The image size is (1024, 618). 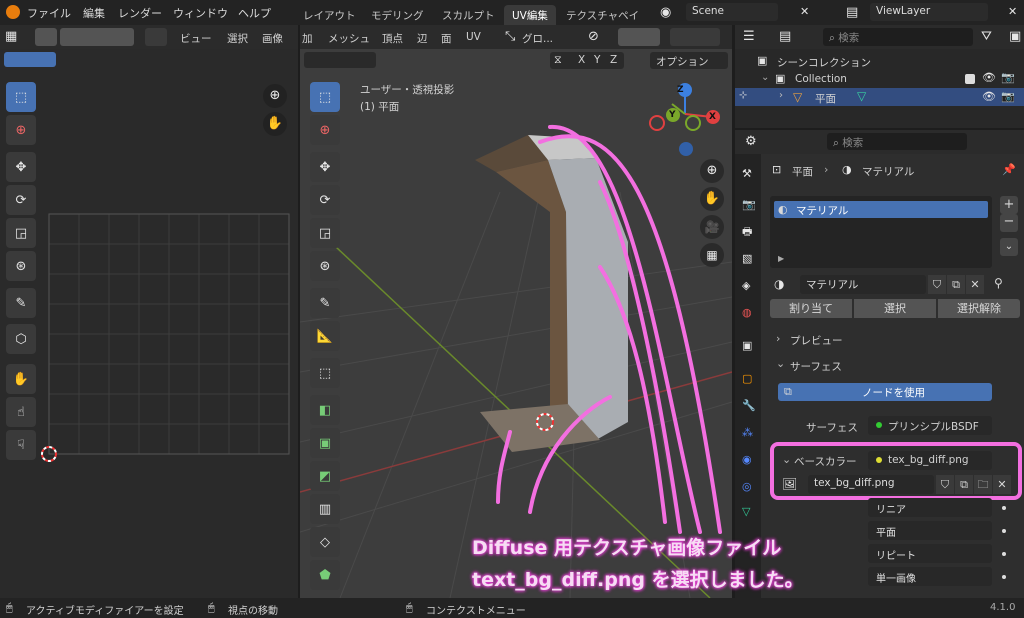 What do you see at coordinates (816, 340) in the screenshot?
I see `preview-section: プレビュー` at bounding box center [816, 340].